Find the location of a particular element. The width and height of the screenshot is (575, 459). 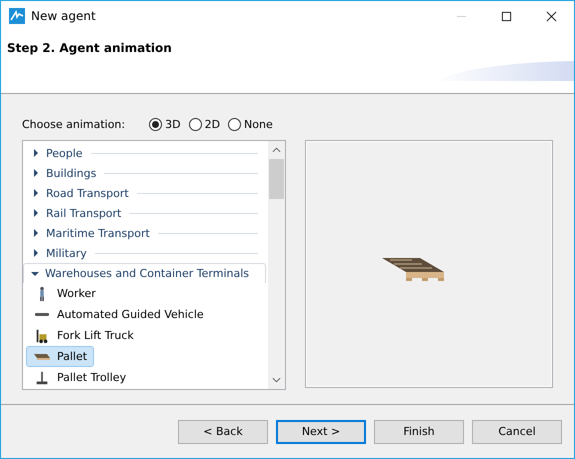

dialog-button: Next > is located at coordinates (321, 432).